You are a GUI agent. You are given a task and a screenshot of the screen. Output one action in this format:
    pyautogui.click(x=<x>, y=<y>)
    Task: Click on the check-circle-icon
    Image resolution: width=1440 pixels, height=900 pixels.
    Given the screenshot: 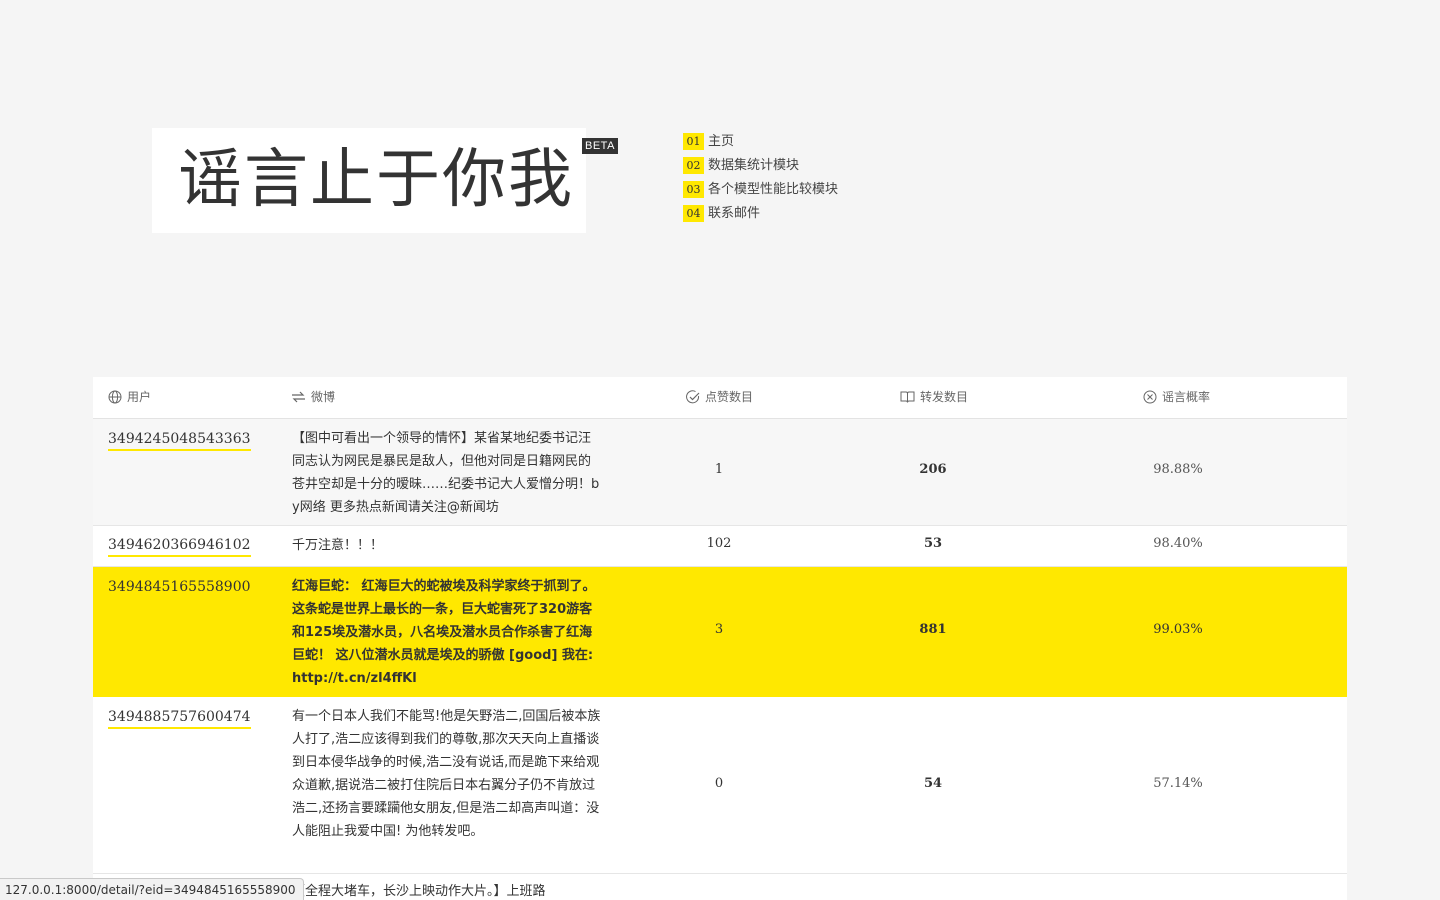 What is the action you would take?
    pyautogui.click(x=693, y=397)
    